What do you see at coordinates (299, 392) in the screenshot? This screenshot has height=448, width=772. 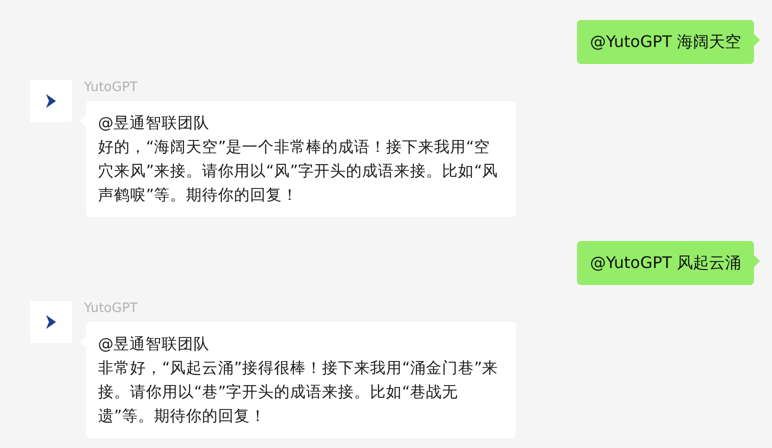 I see `message-text: 非常好，“风起云涌”接得很棒！接下来我用“涌金门巷”来接。请你用以“巷”字开头的成语来接。比如“巷战无遗”等。期待你的回复！` at bounding box center [299, 392].